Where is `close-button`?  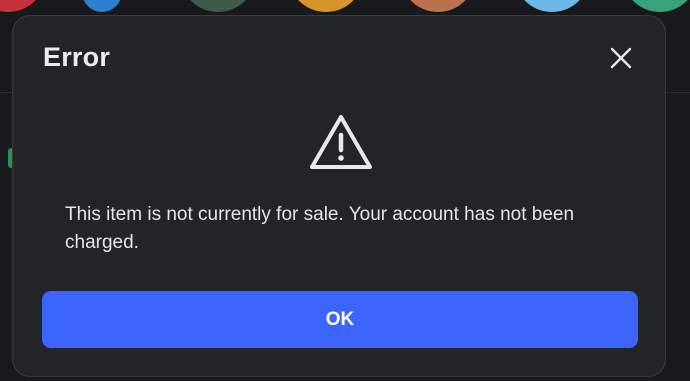
close-button is located at coordinates (621, 58).